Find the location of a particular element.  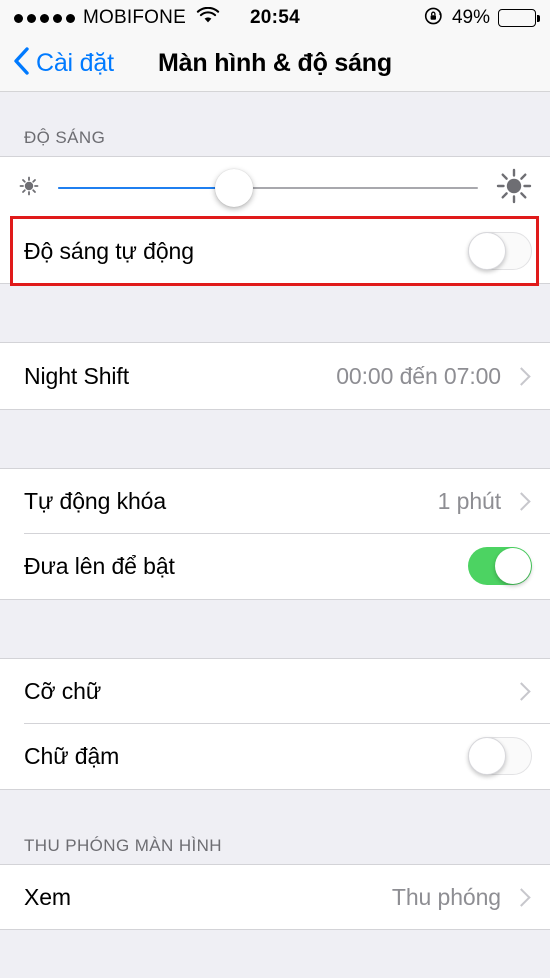

display-zoom-group: Xem Thu phóng is located at coordinates (275, 897).